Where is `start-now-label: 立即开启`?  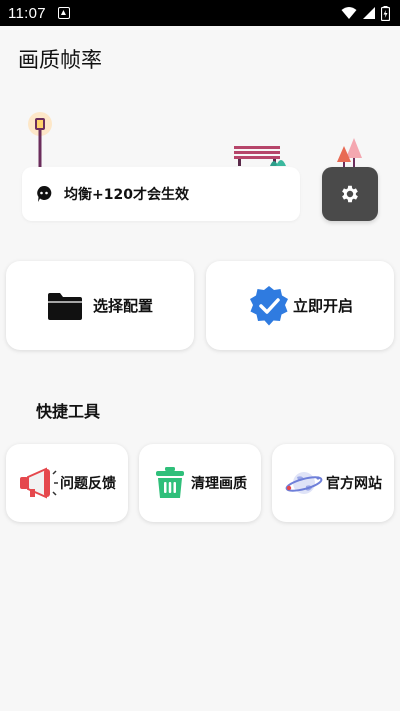
start-now-label: 立即开启 is located at coordinates (322, 306).